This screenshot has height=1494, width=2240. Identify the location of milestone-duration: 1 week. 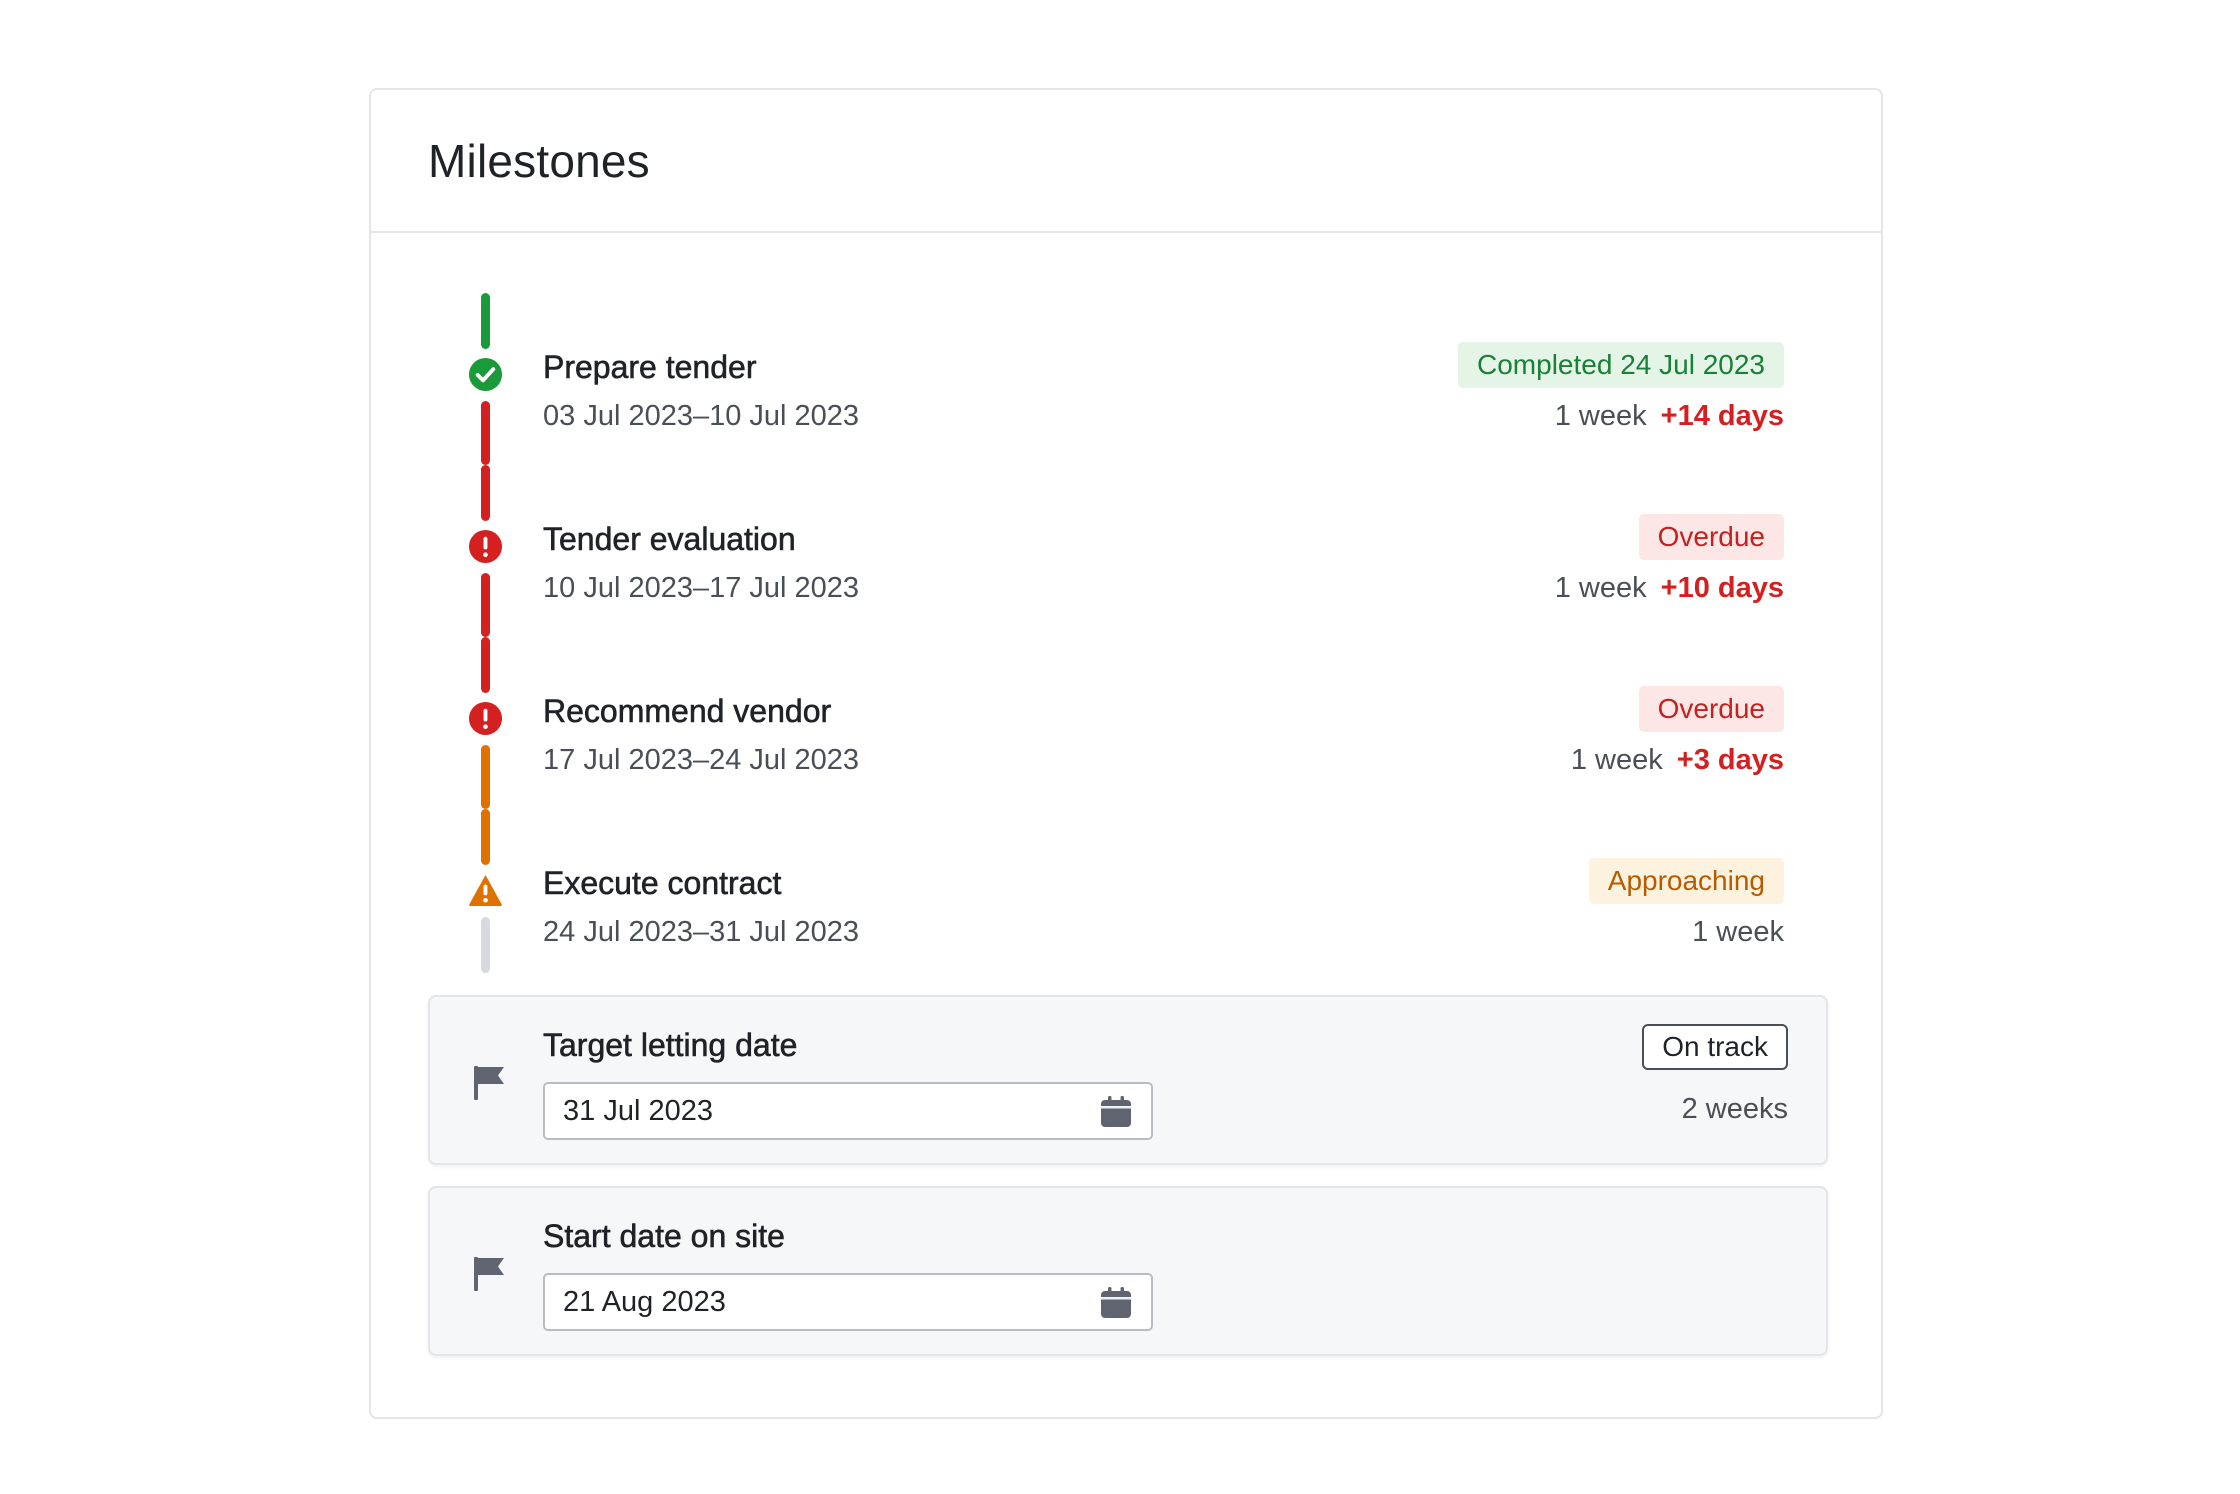
(1738, 932).